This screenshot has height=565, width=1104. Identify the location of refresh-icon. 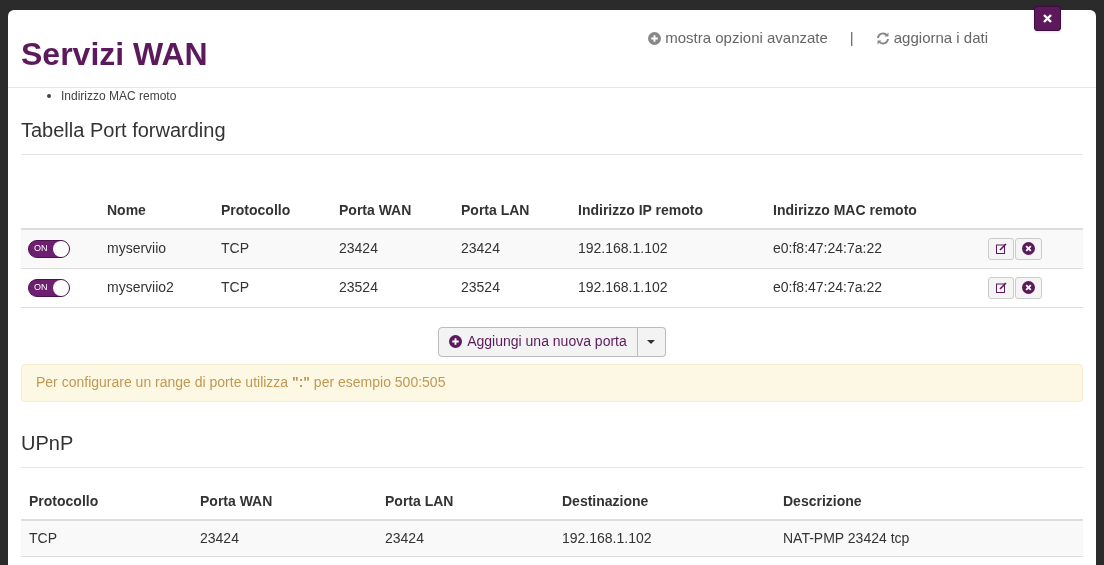
(882, 38).